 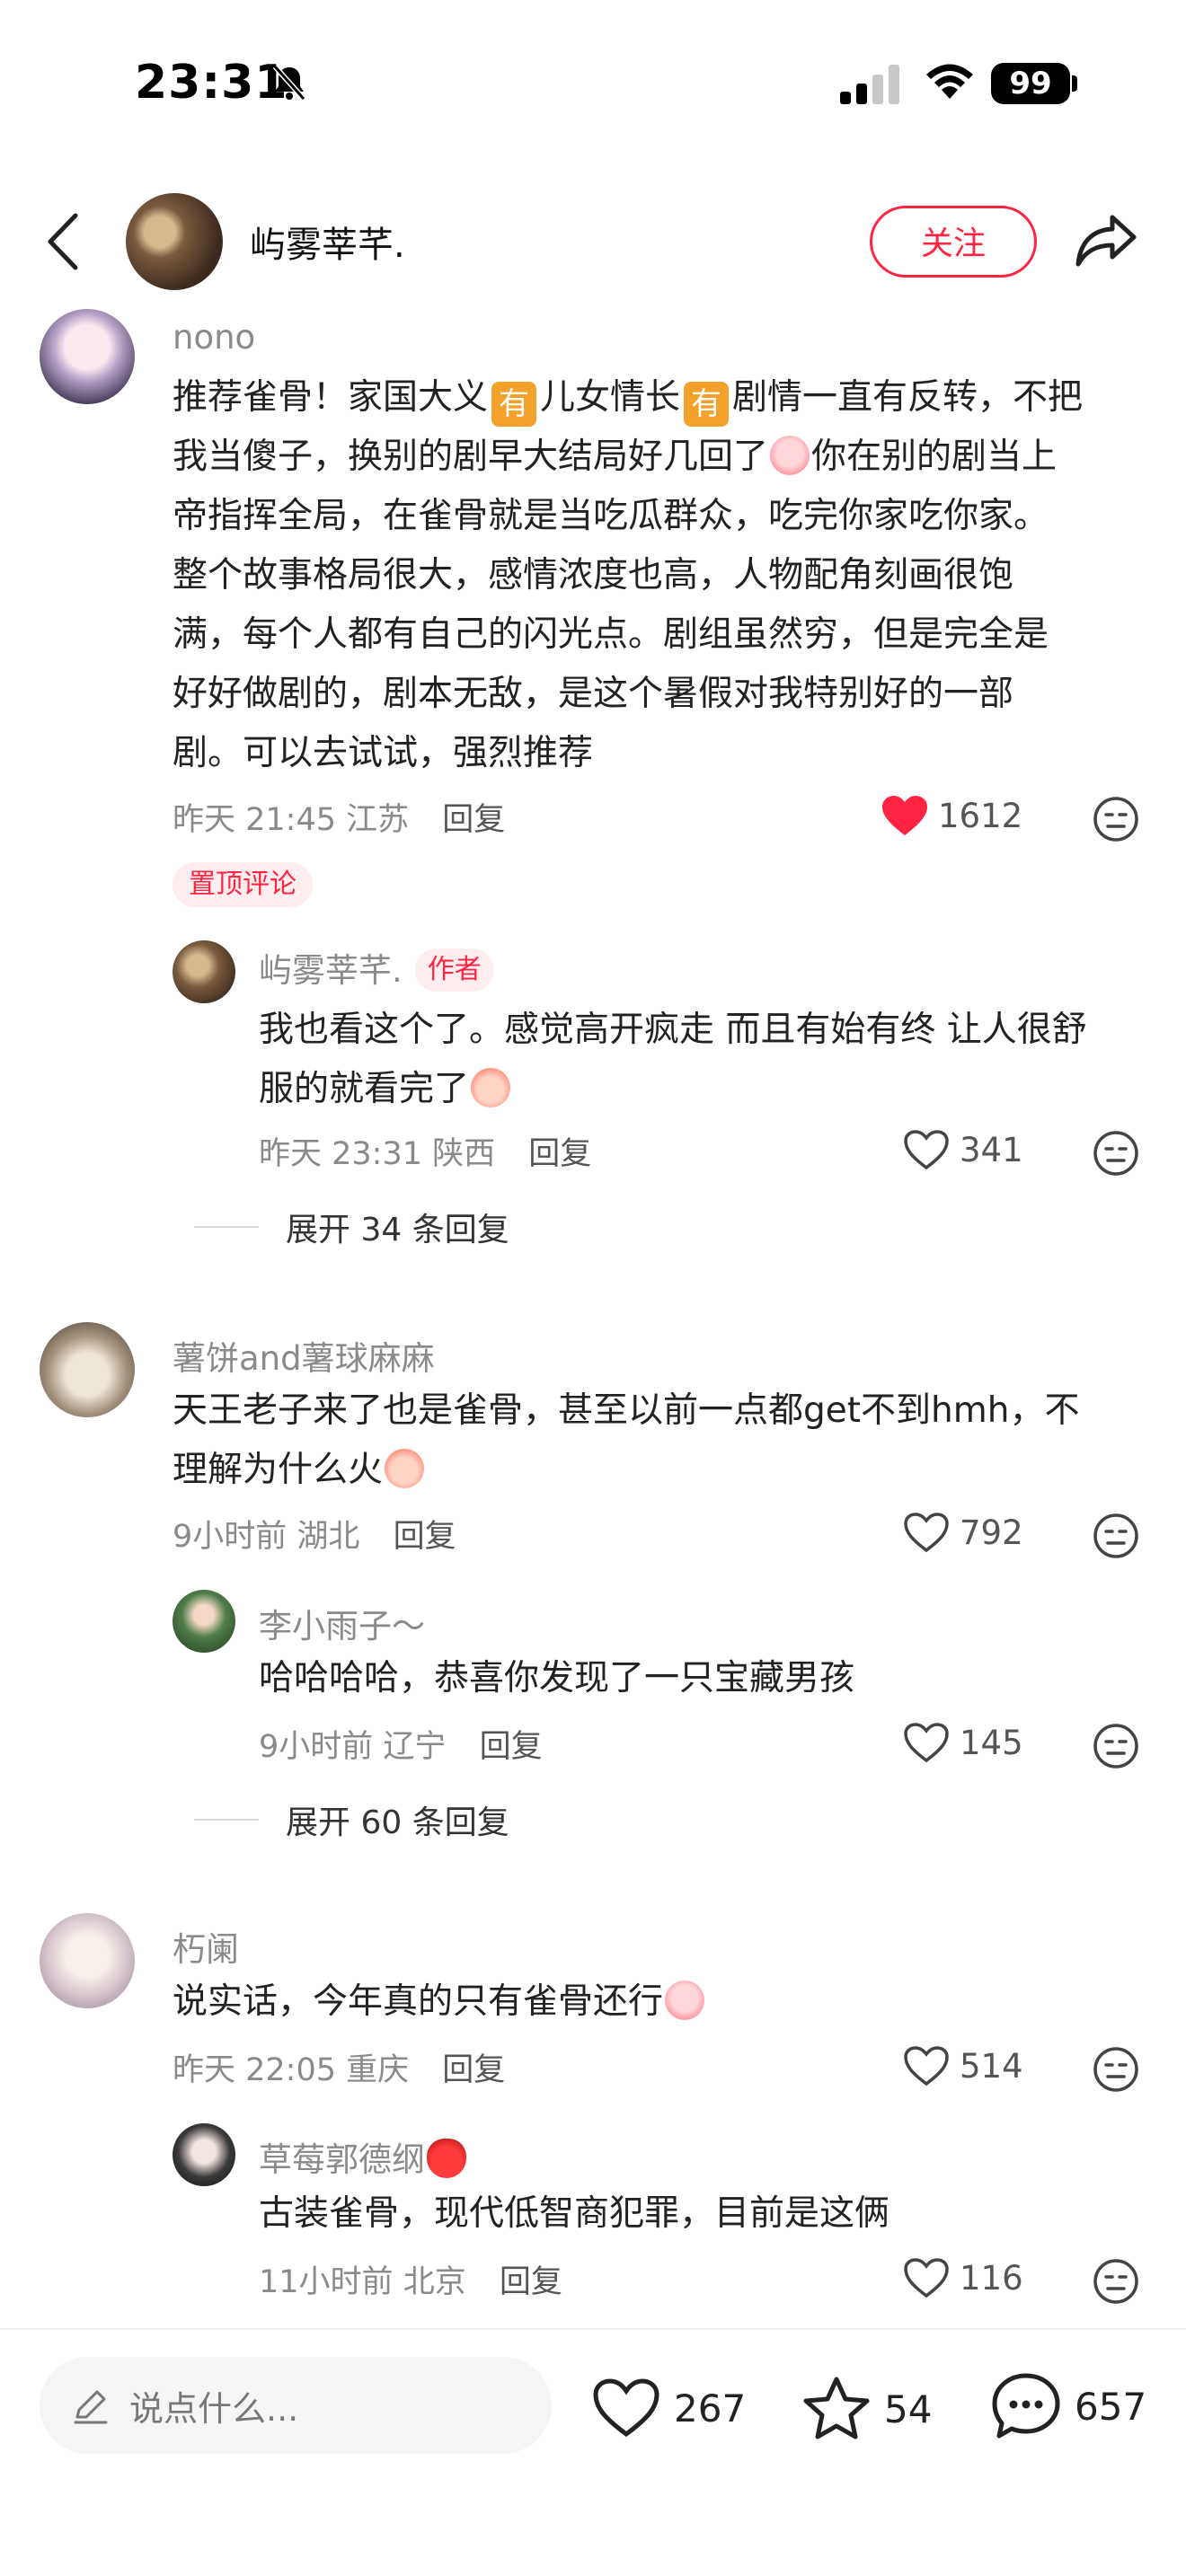 I want to click on share-icon, so click(x=1106, y=240).